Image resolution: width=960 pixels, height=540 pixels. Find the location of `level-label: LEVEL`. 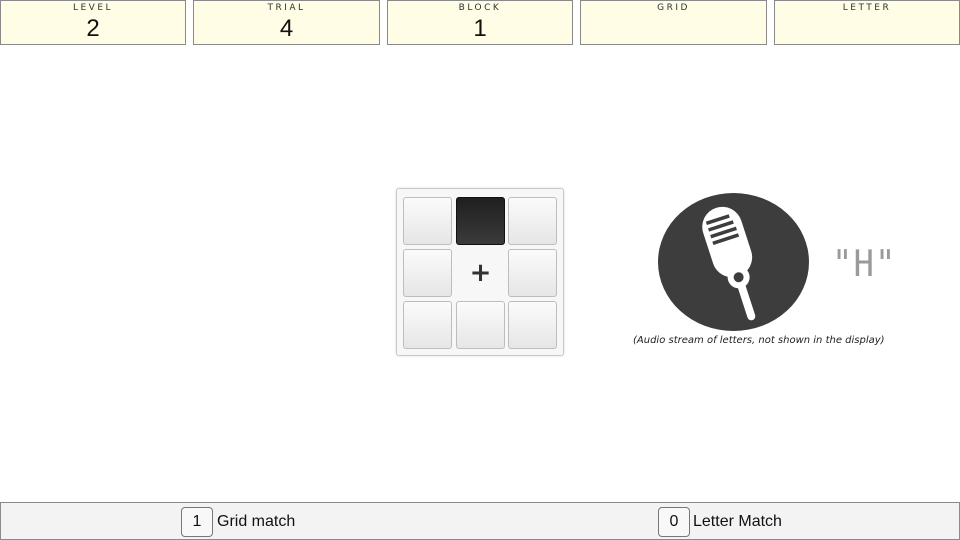

level-label: LEVEL is located at coordinates (93, 8).